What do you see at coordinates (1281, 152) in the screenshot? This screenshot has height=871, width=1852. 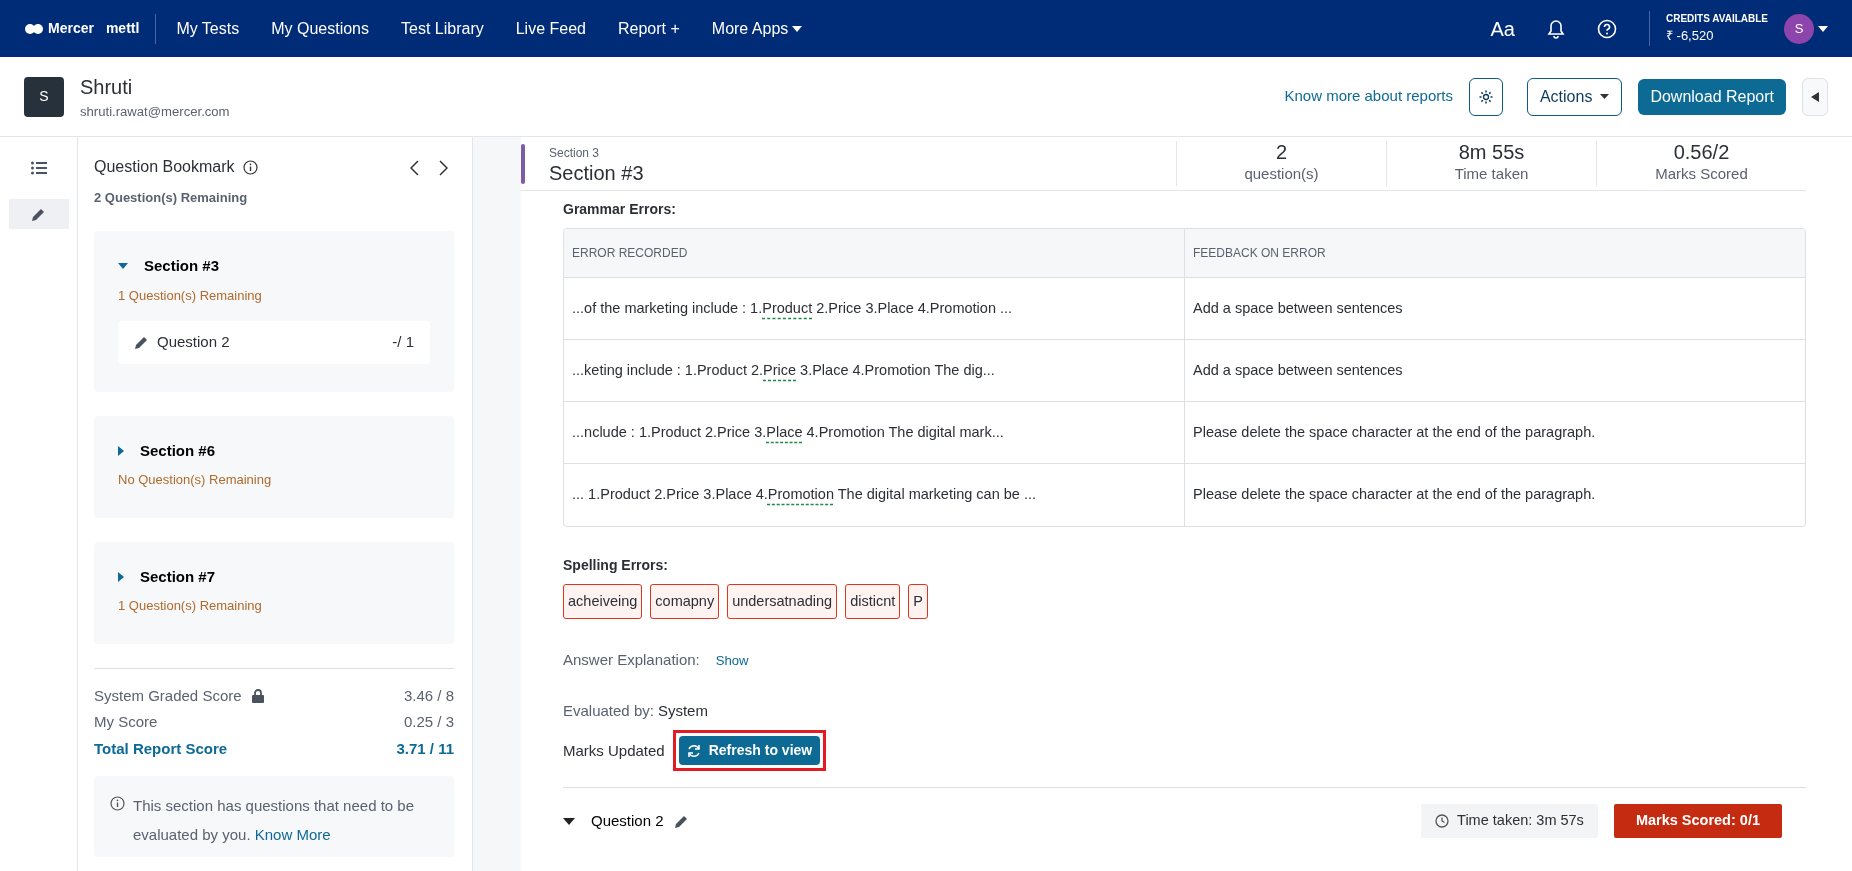 I see `stat-value: 2` at bounding box center [1281, 152].